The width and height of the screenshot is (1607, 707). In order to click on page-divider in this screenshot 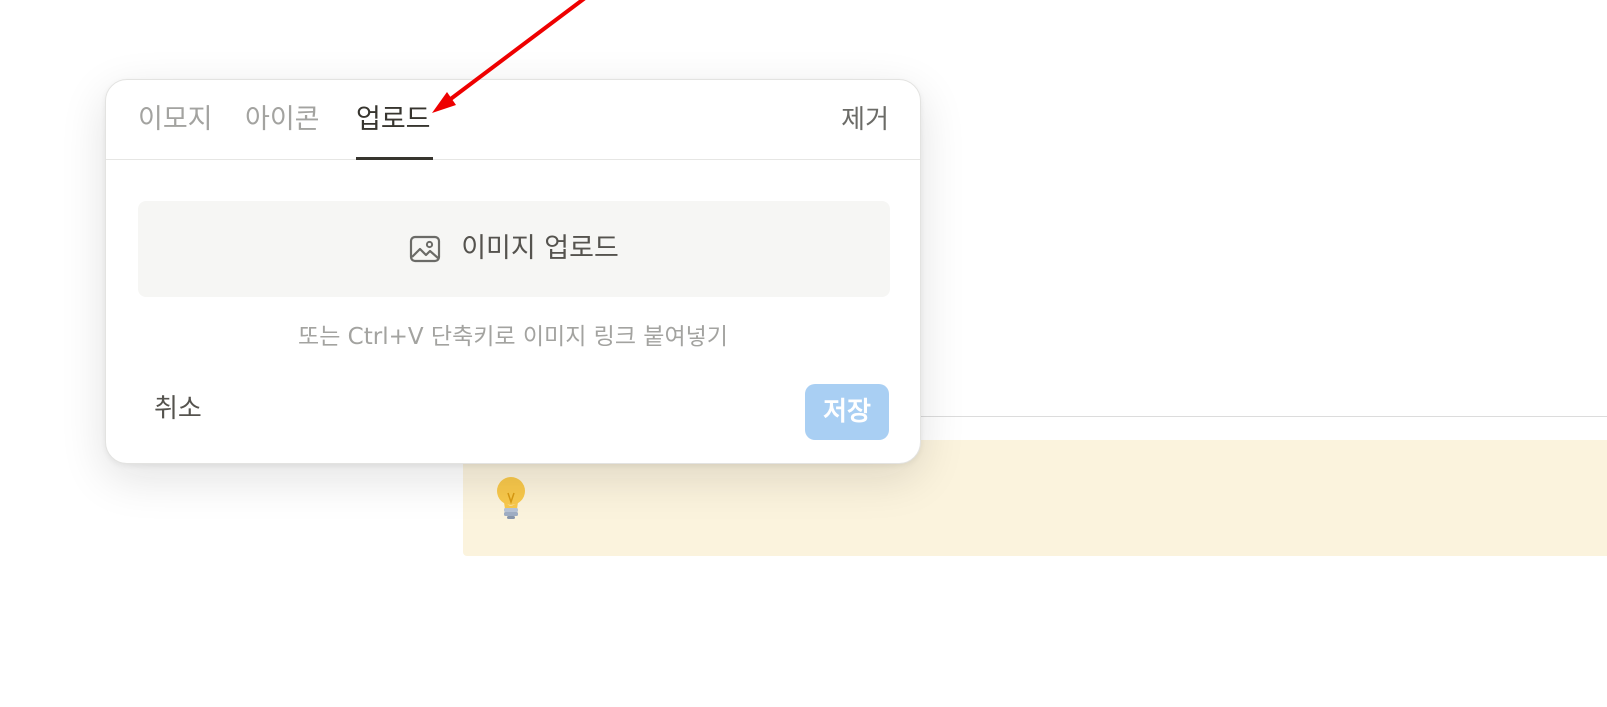, I will do `click(1253, 416)`.